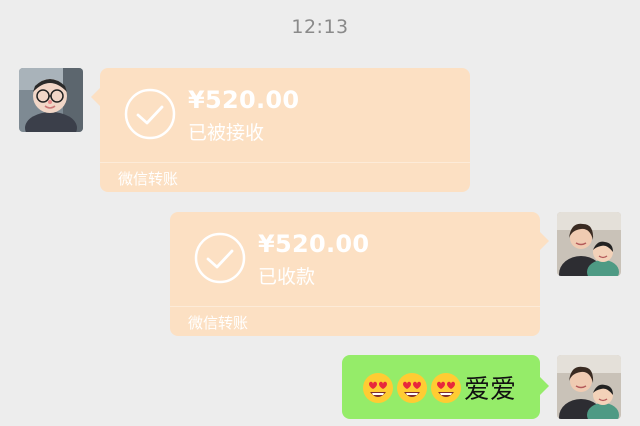 The height and width of the screenshot is (426, 640). I want to click on transfer-status: 已收款, so click(287, 277).